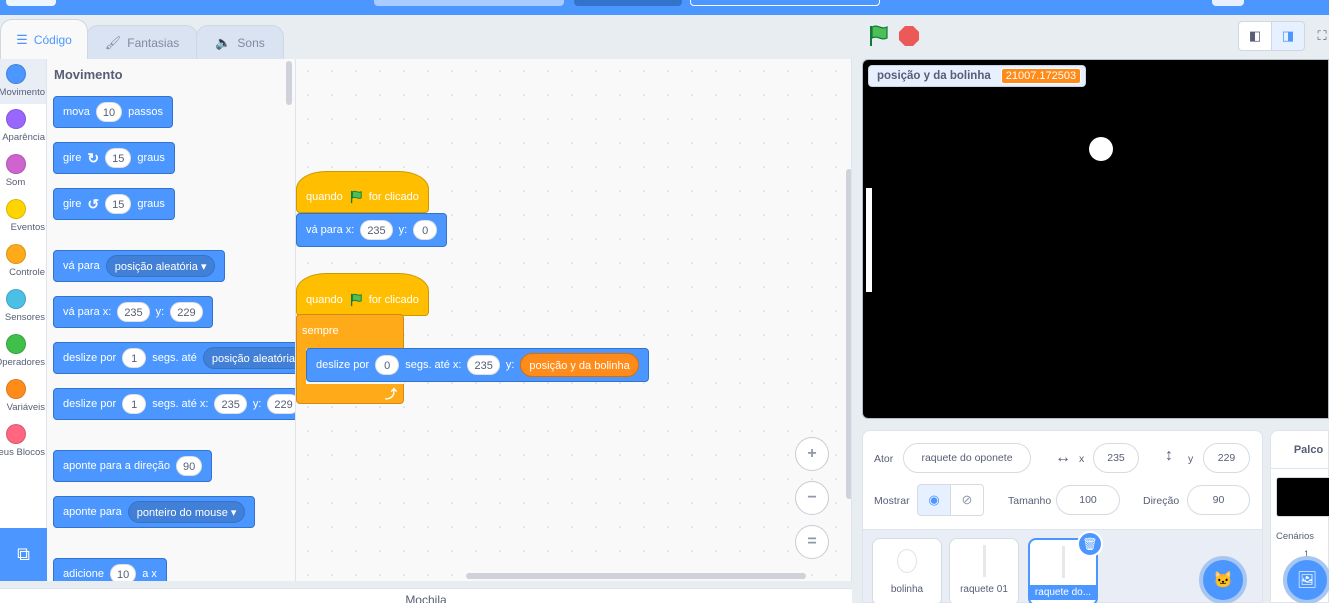  I want to click on block-point-direction: aponte para a direção 90, so click(133, 466).